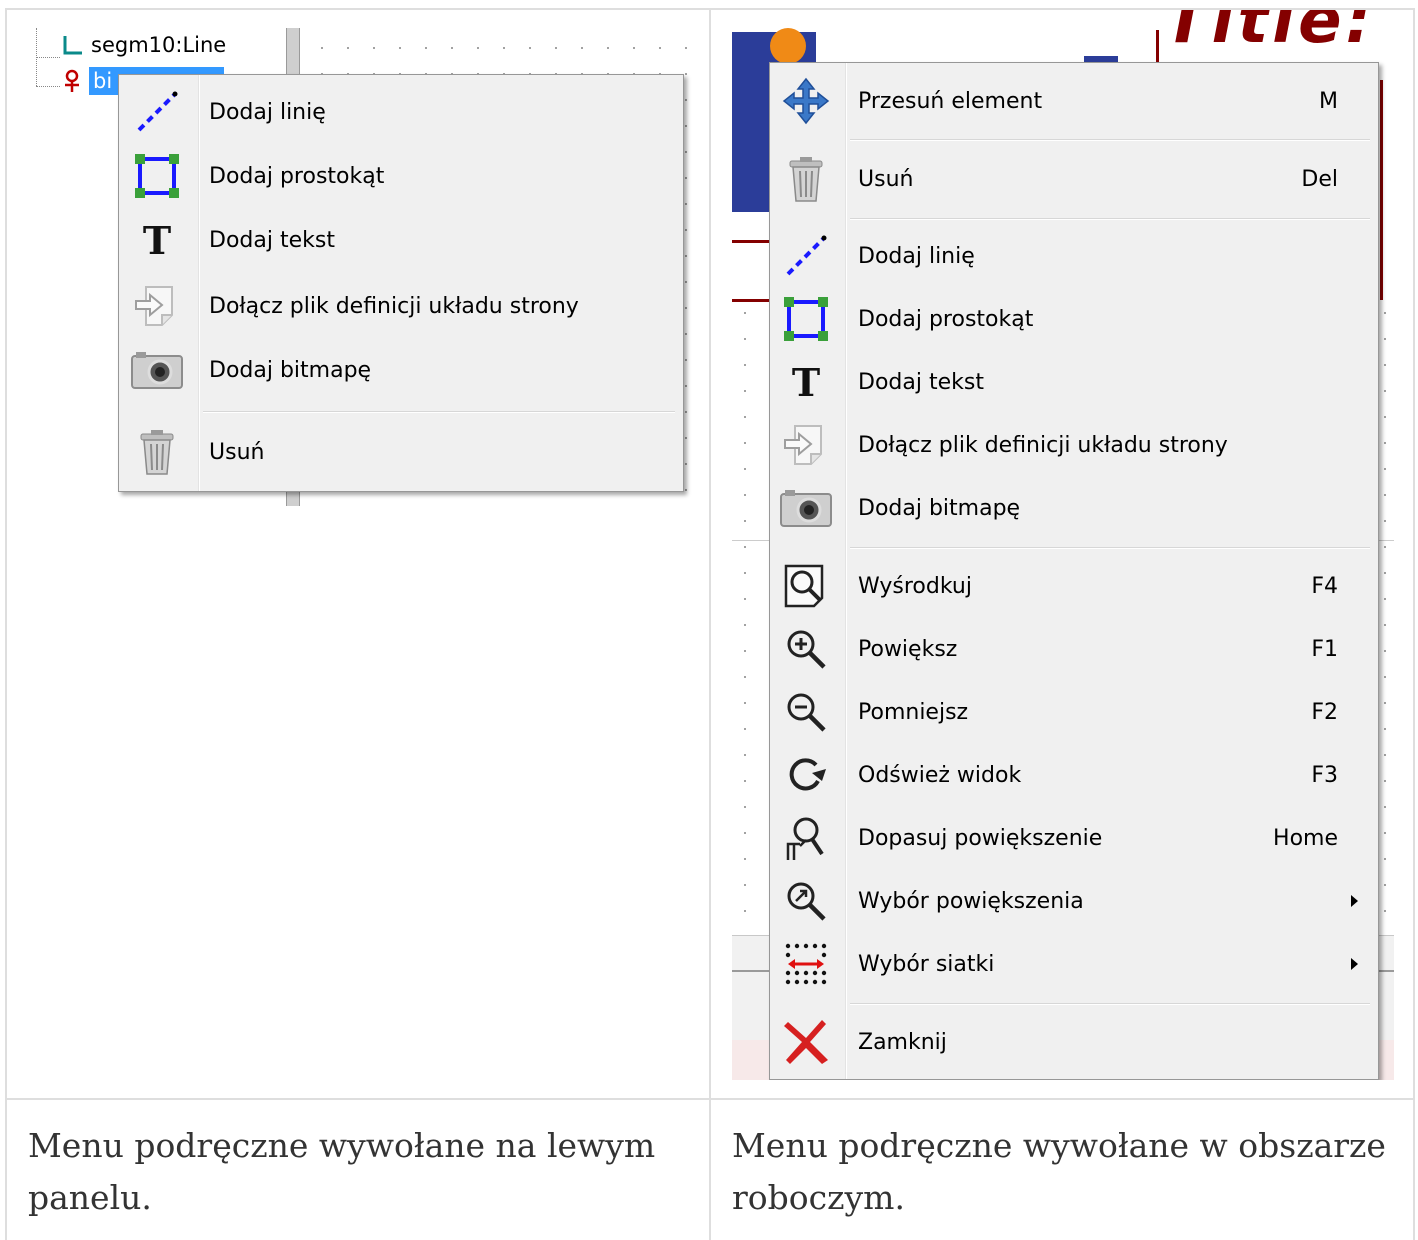 The height and width of the screenshot is (1240, 1418). I want to click on menu-item-label: Zamknij, so click(902, 1042).